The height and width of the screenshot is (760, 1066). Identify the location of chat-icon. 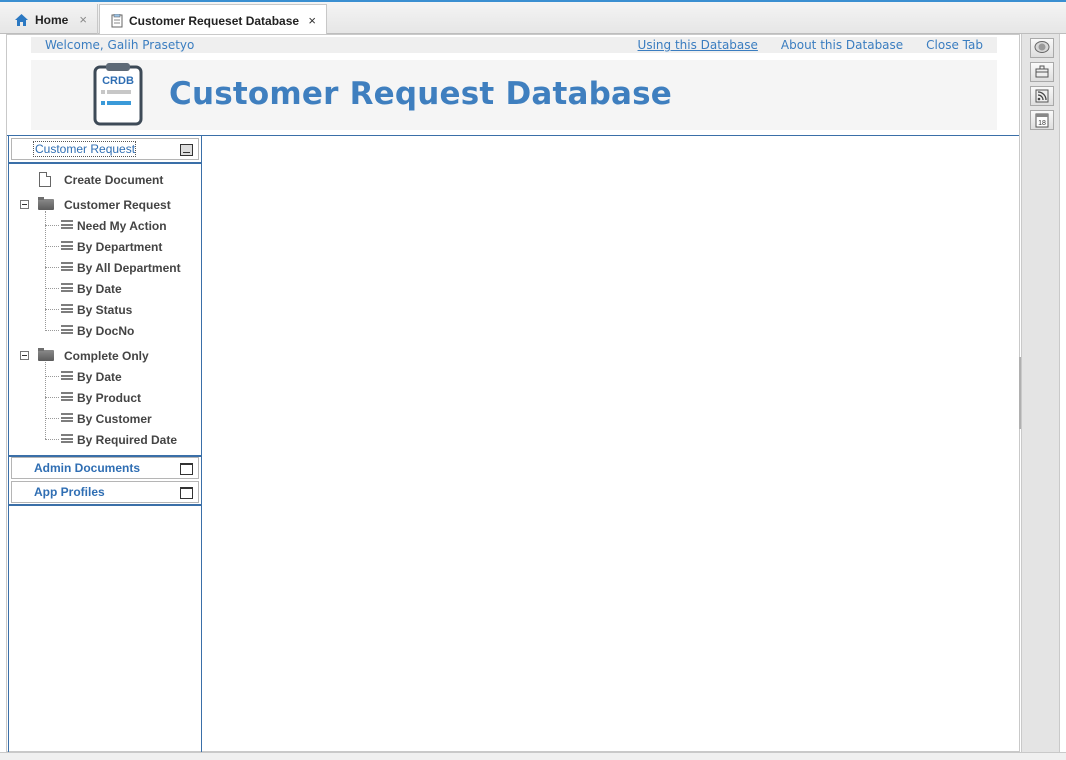
(1042, 47).